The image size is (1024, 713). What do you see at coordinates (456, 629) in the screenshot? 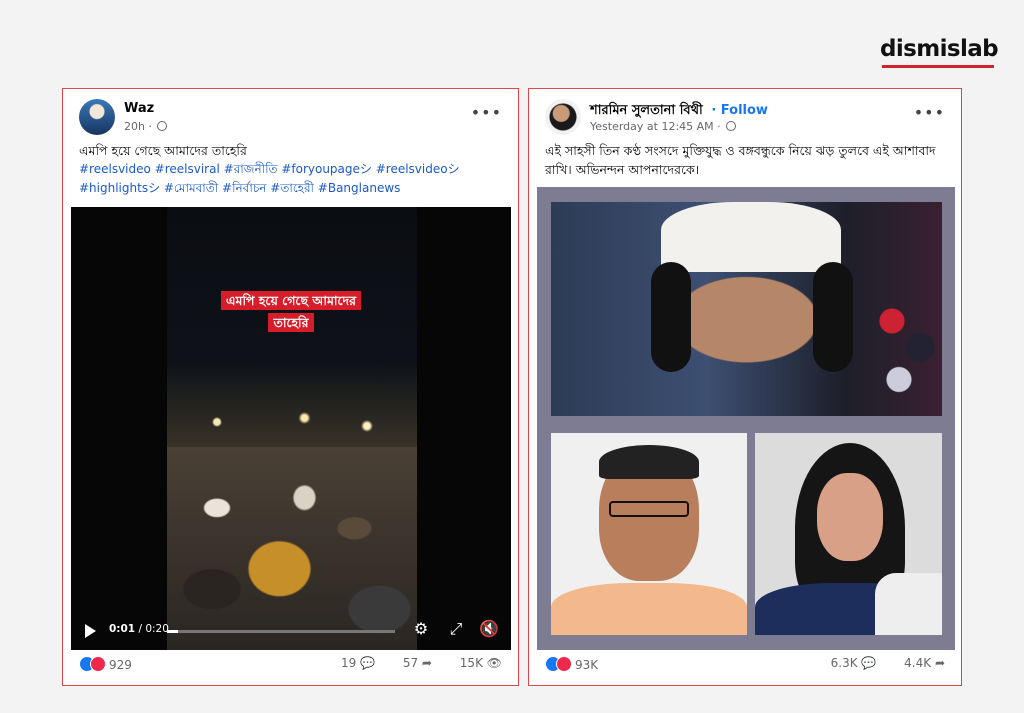
I see `fullscreen-icon: ⤢` at bounding box center [456, 629].